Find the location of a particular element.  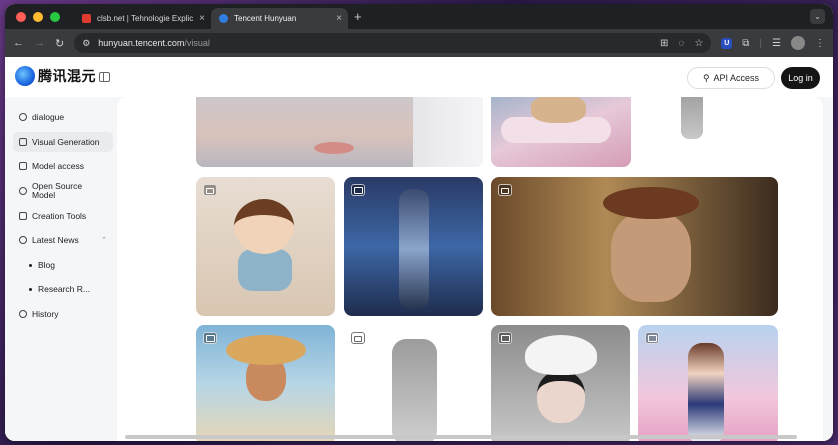

url-path: /visual is located at coordinates (197, 43).